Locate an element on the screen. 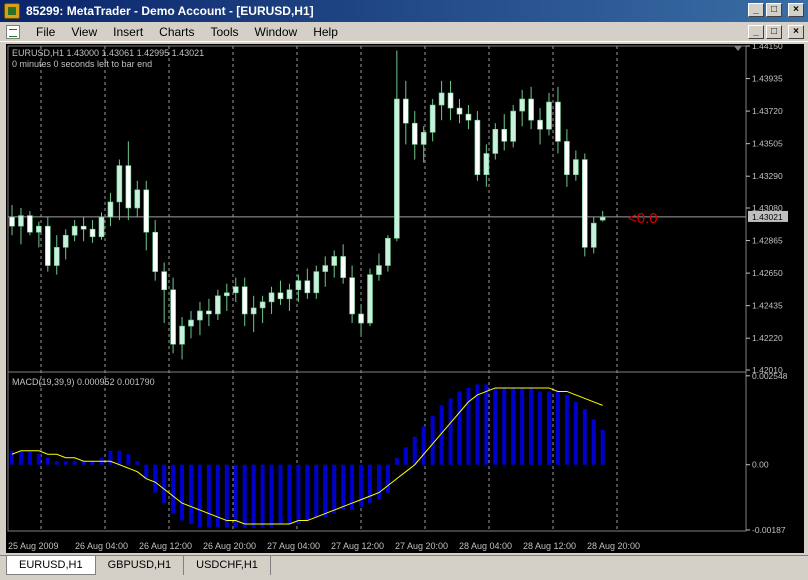 The width and height of the screenshot is (808, 580). price-tick-label: 1.42220 is located at coordinates (767, 338).